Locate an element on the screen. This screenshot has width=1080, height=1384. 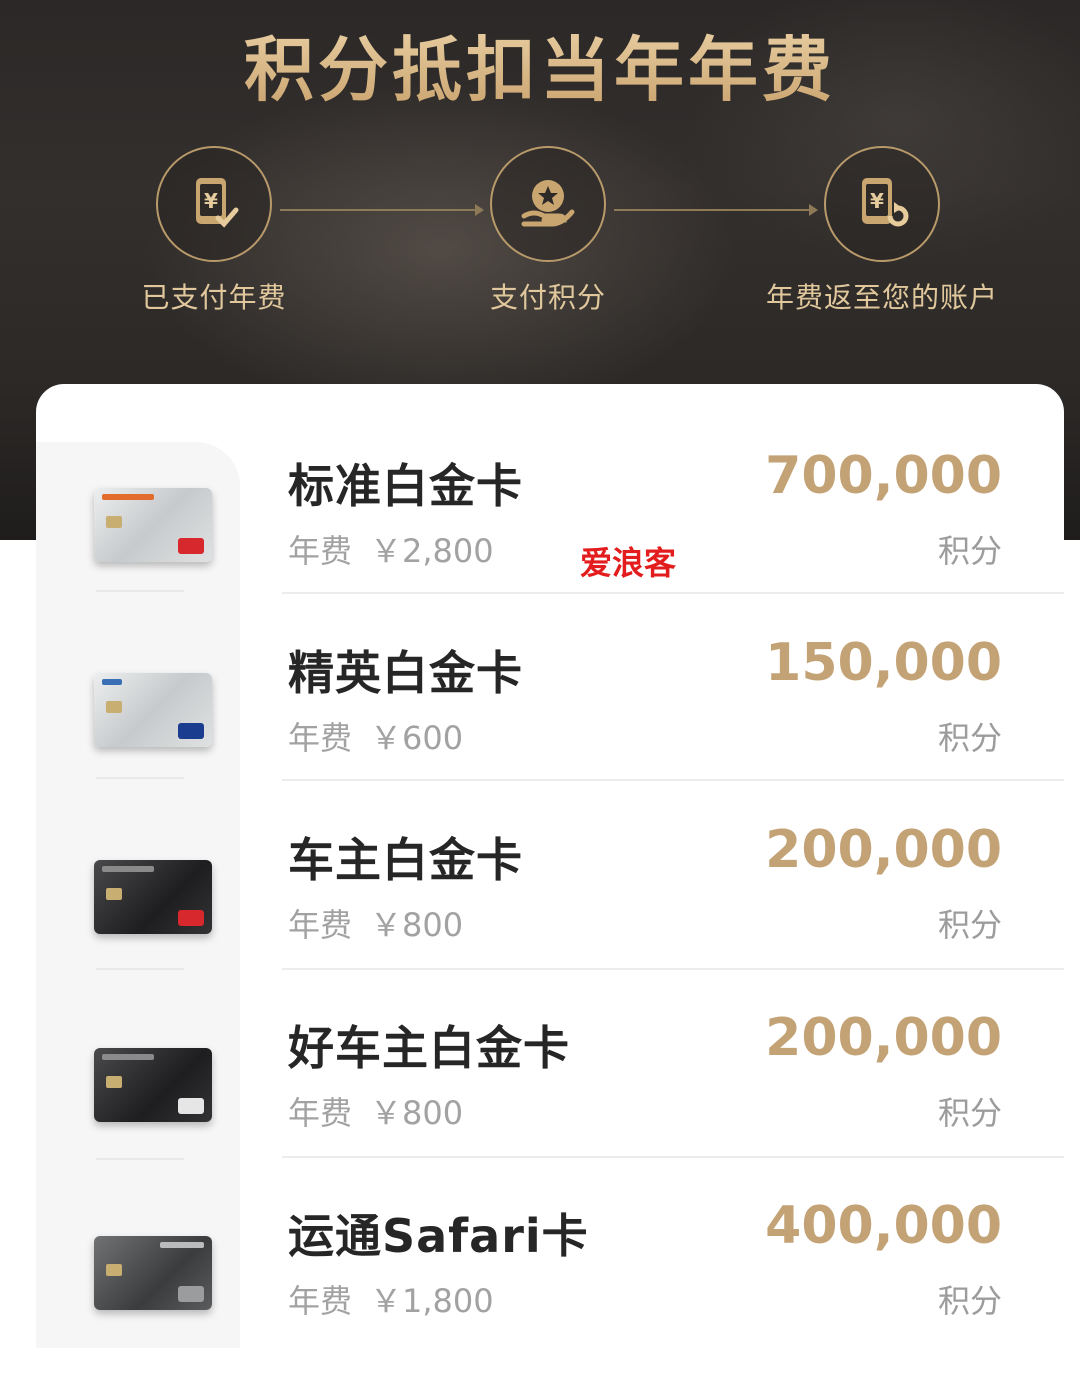
card-name: 车主白金卡 is located at coordinates (405, 860).